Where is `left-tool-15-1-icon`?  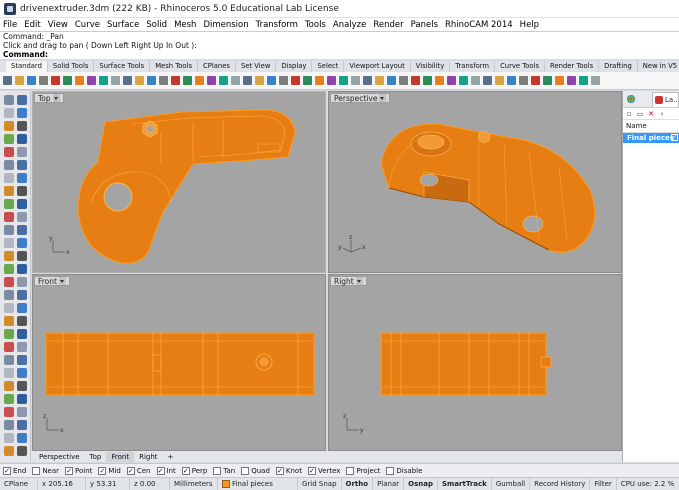
left-tool-15-1-icon is located at coordinates (22, 295).